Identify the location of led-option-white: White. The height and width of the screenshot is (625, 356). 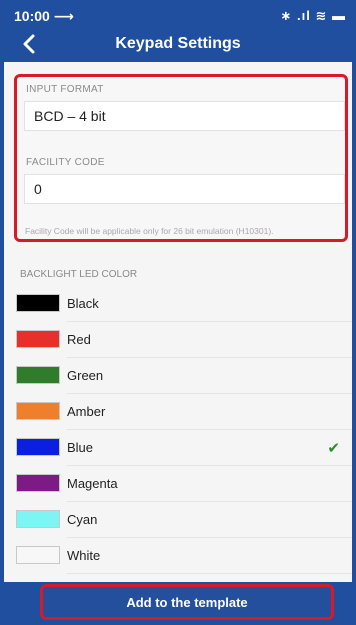
(178, 556).